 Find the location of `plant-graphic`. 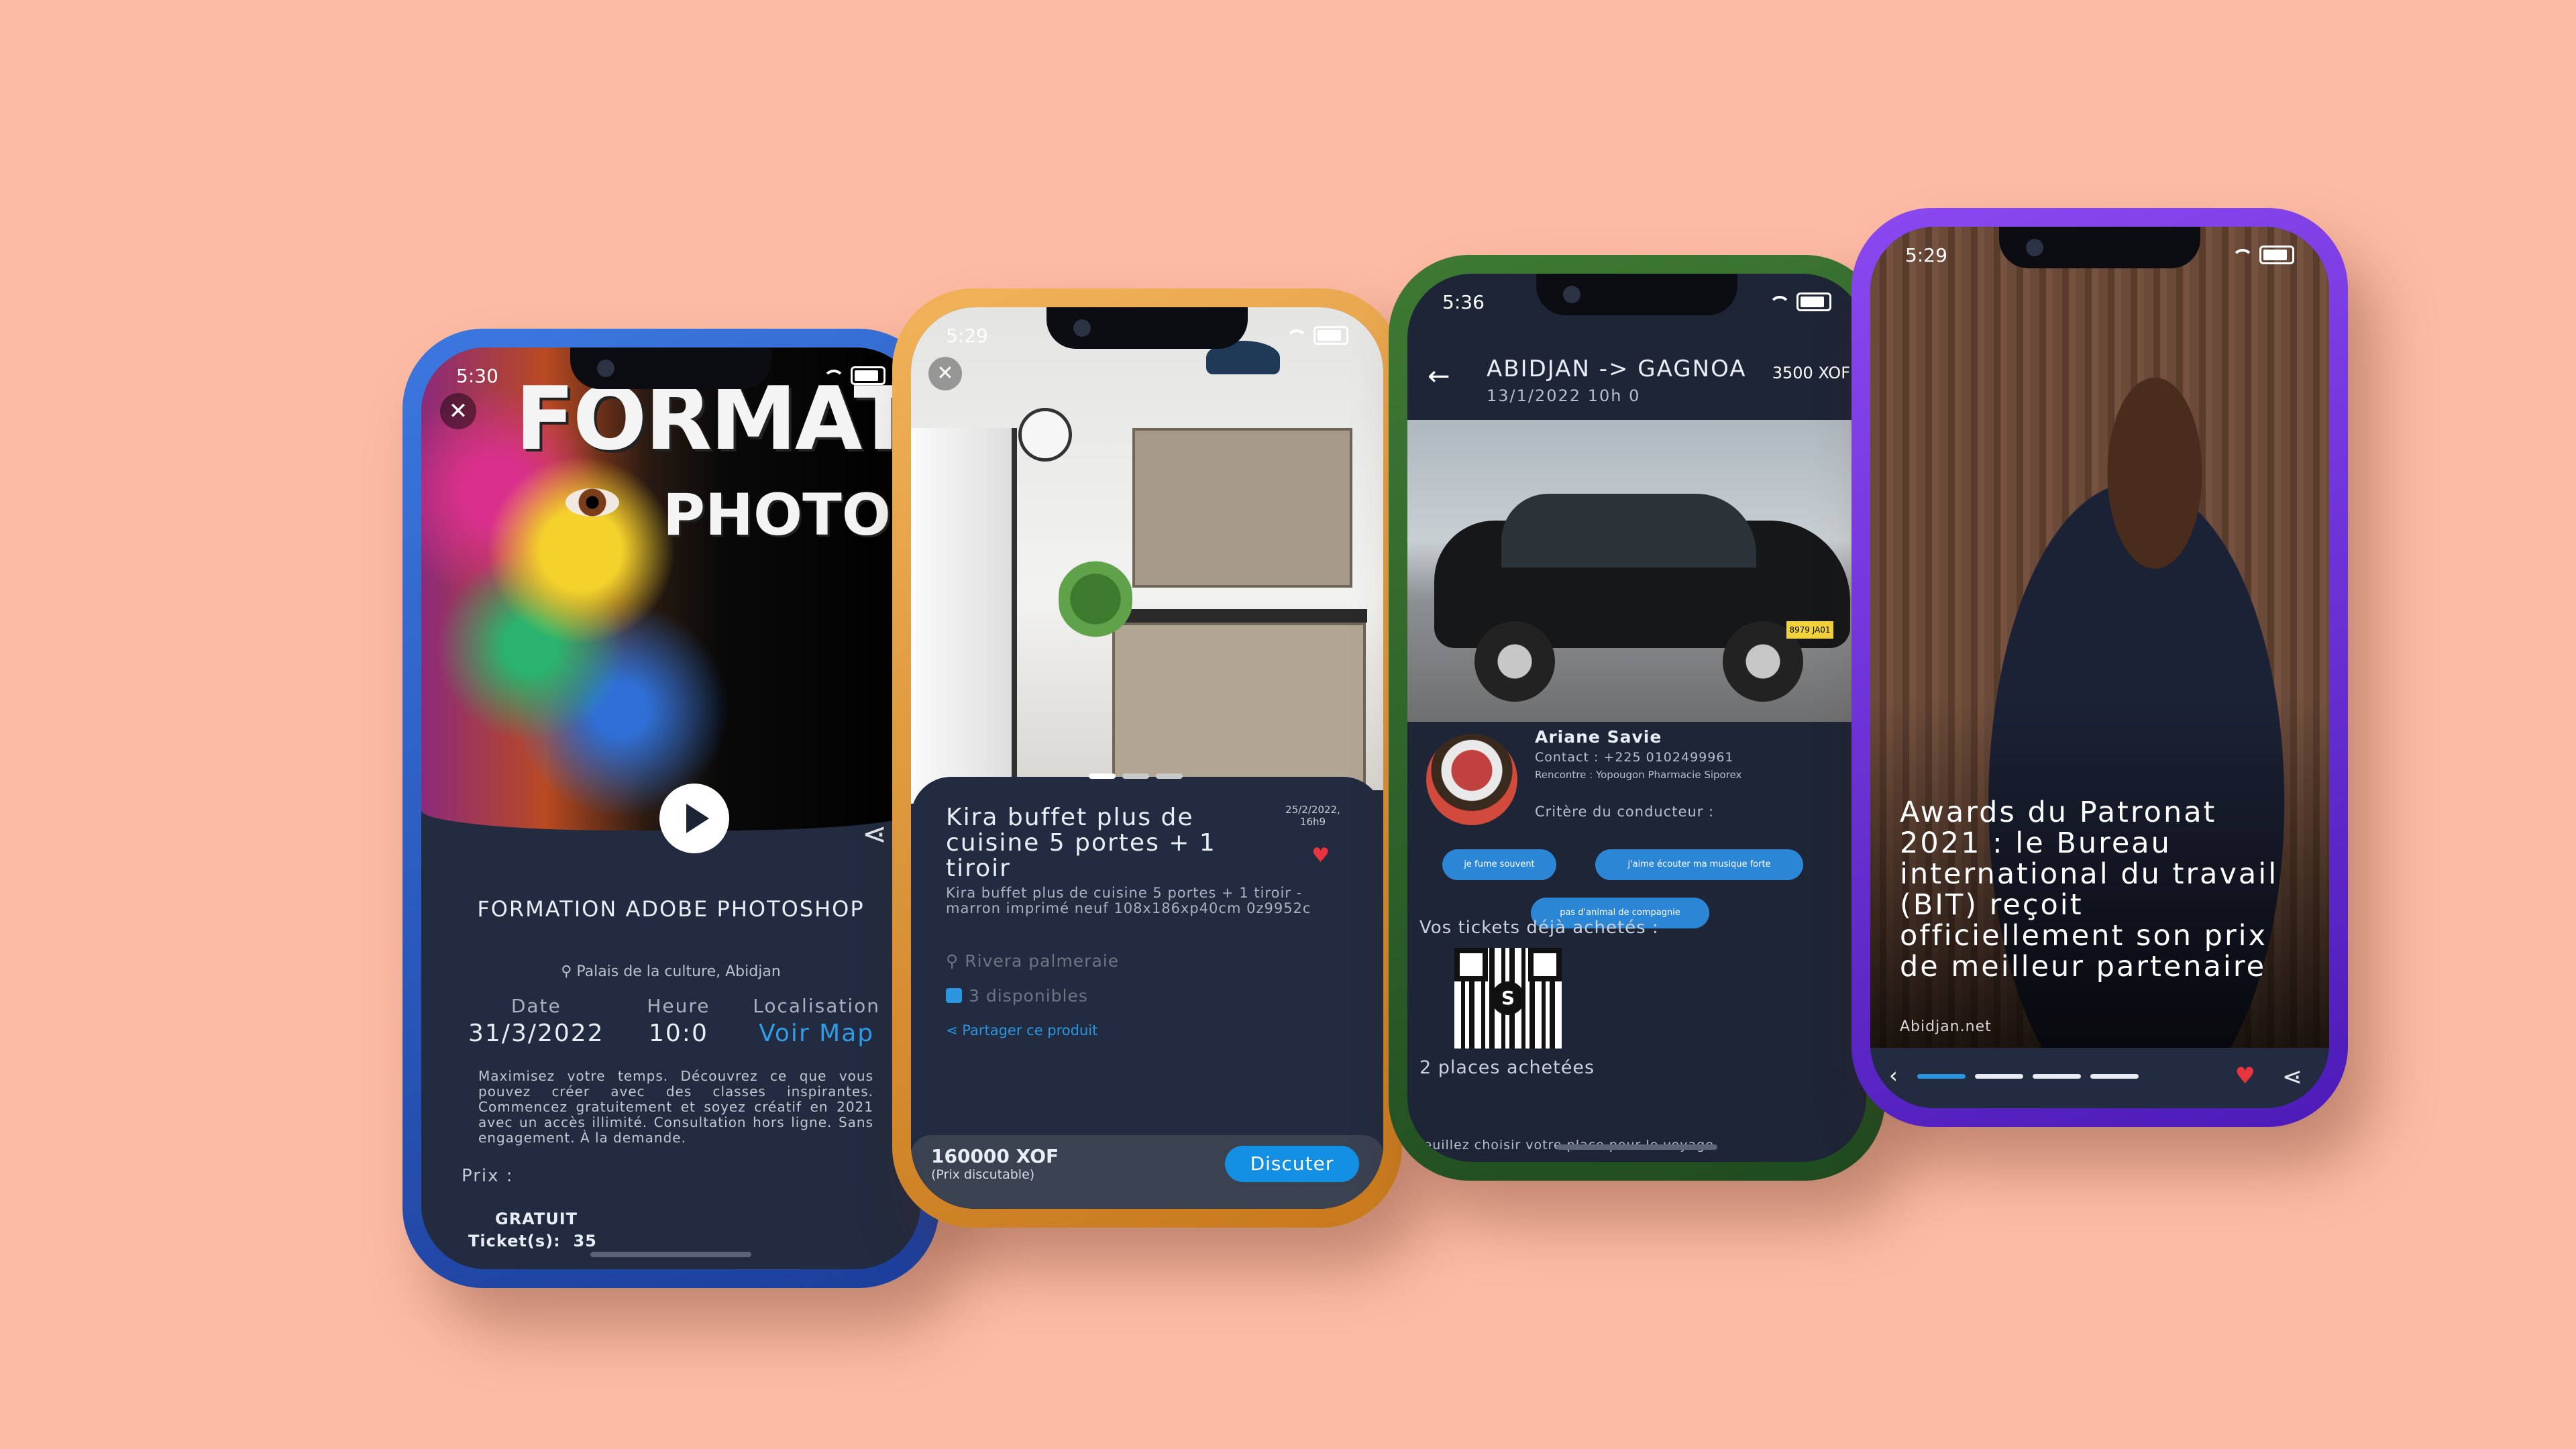

plant-graphic is located at coordinates (1095, 599).